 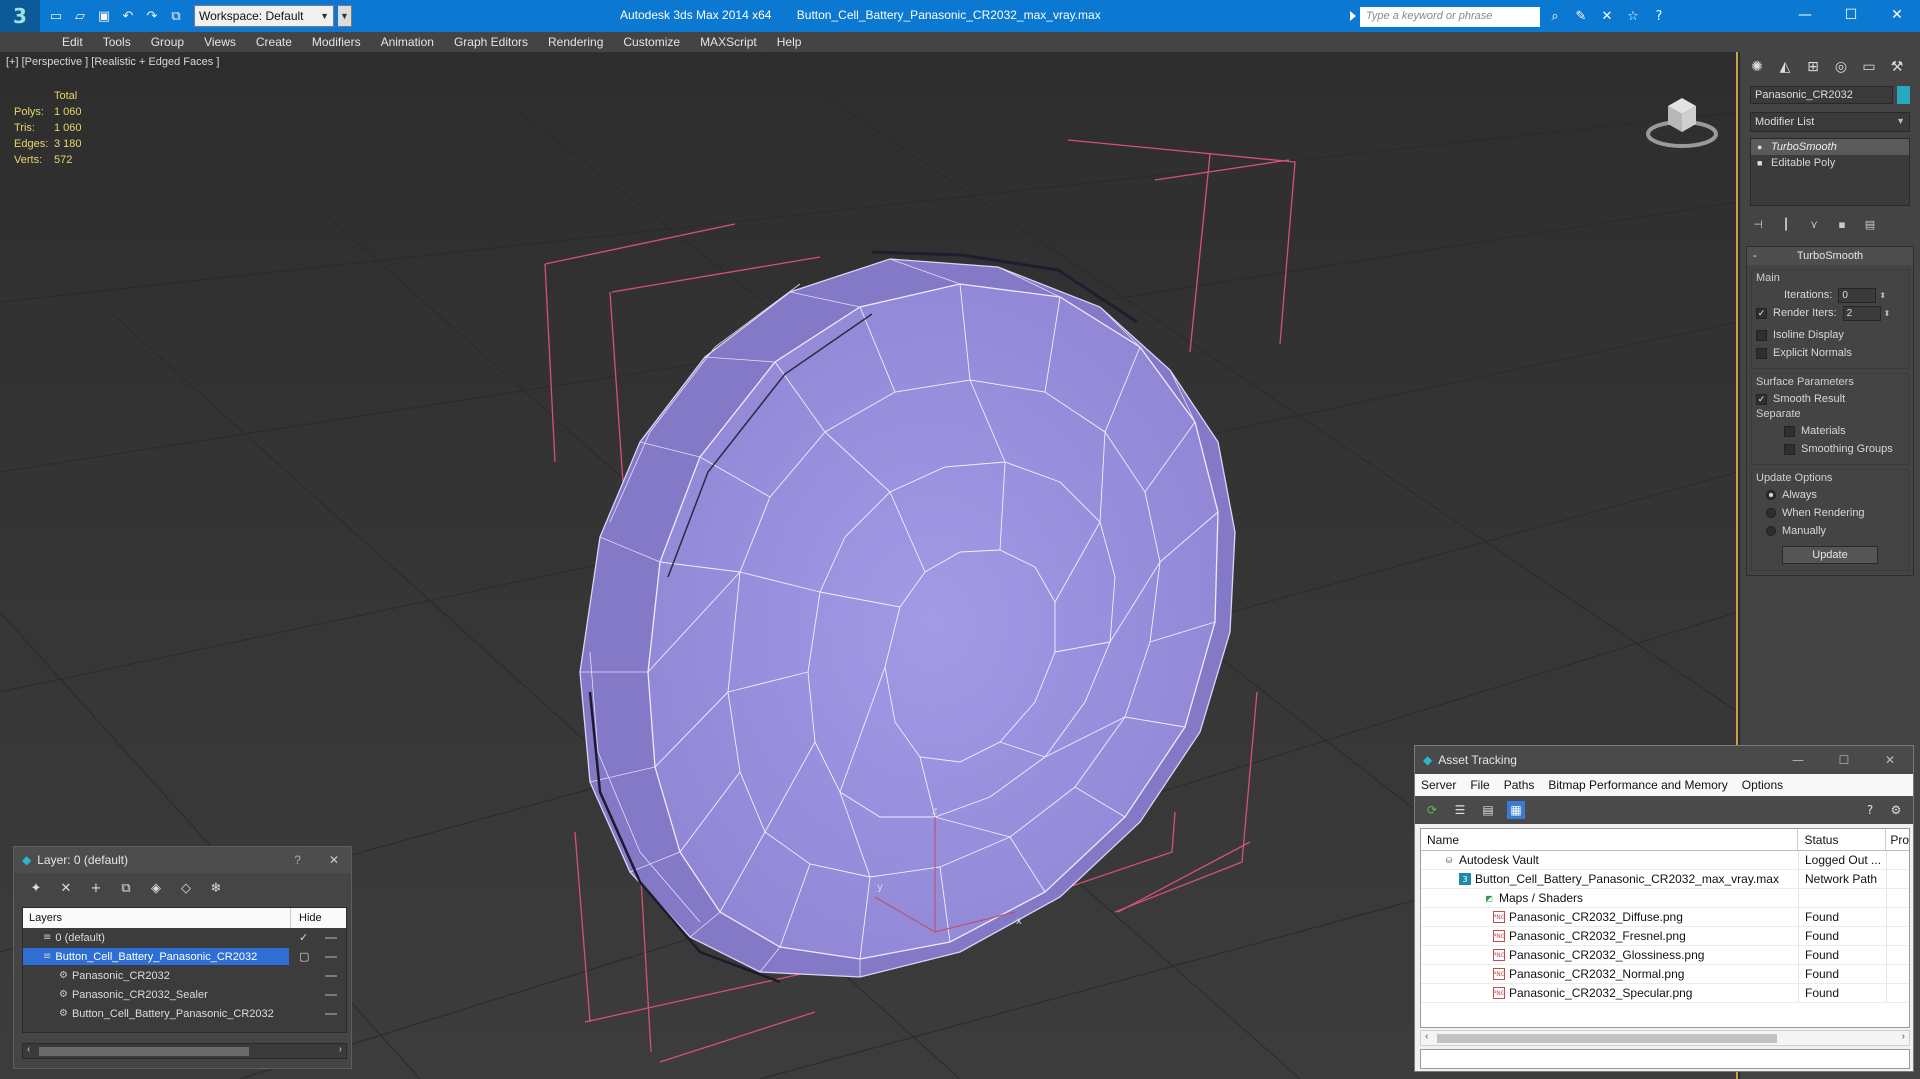 What do you see at coordinates (184, 937) in the screenshot?
I see `layer-row: ≡ 0 (default) ✓` at bounding box center [184, 937].